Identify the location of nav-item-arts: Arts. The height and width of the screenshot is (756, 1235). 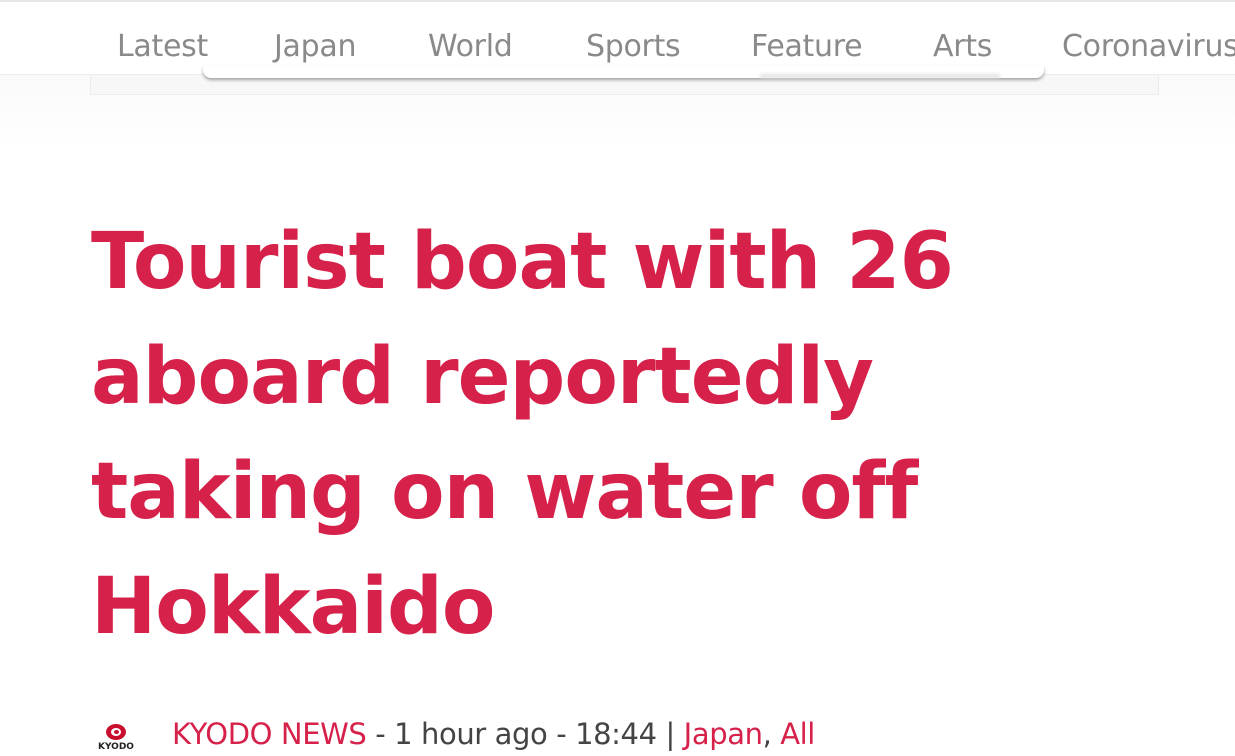
(962, 47).